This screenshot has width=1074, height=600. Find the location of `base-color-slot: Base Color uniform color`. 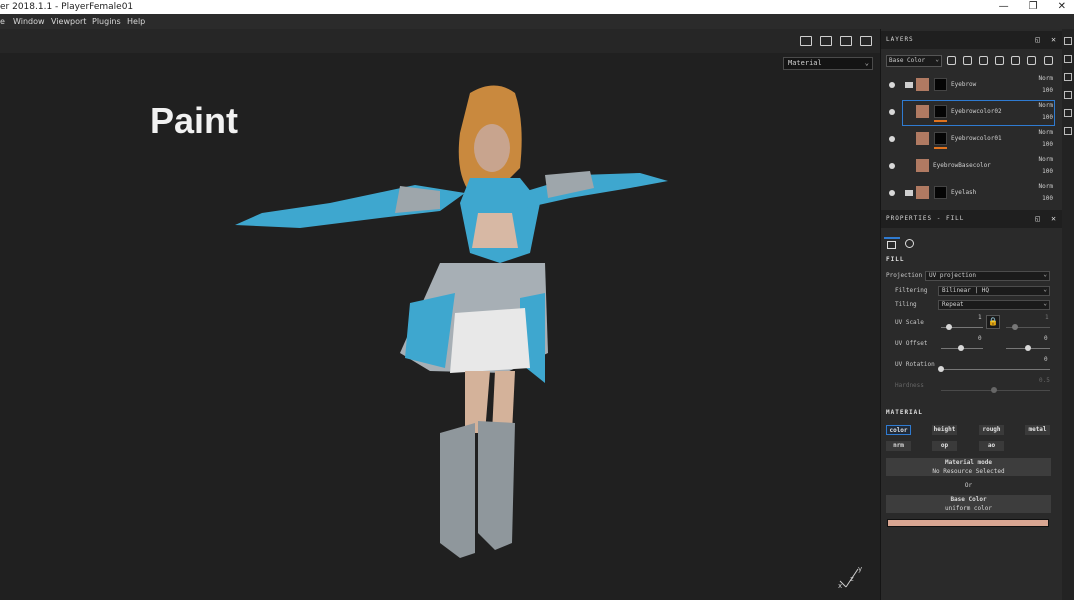

base-color-slot: Base Color uniform color is located at coordinates (968, 504).